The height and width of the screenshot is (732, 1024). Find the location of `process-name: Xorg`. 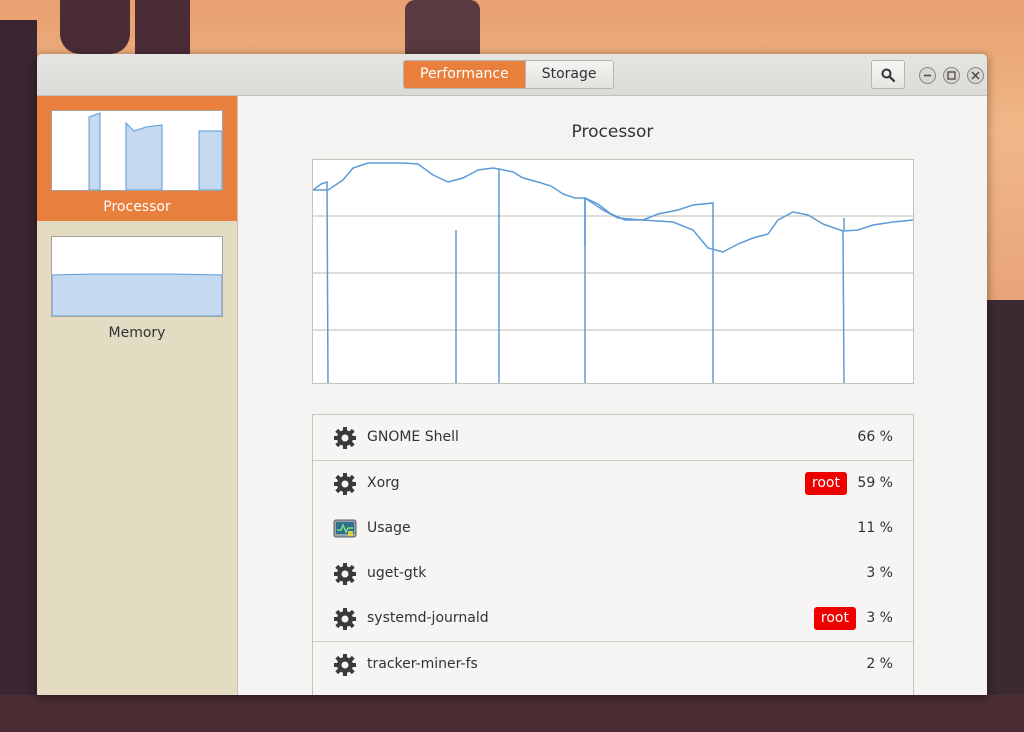

process-name: Xorg is located at coordinates (383, 483).